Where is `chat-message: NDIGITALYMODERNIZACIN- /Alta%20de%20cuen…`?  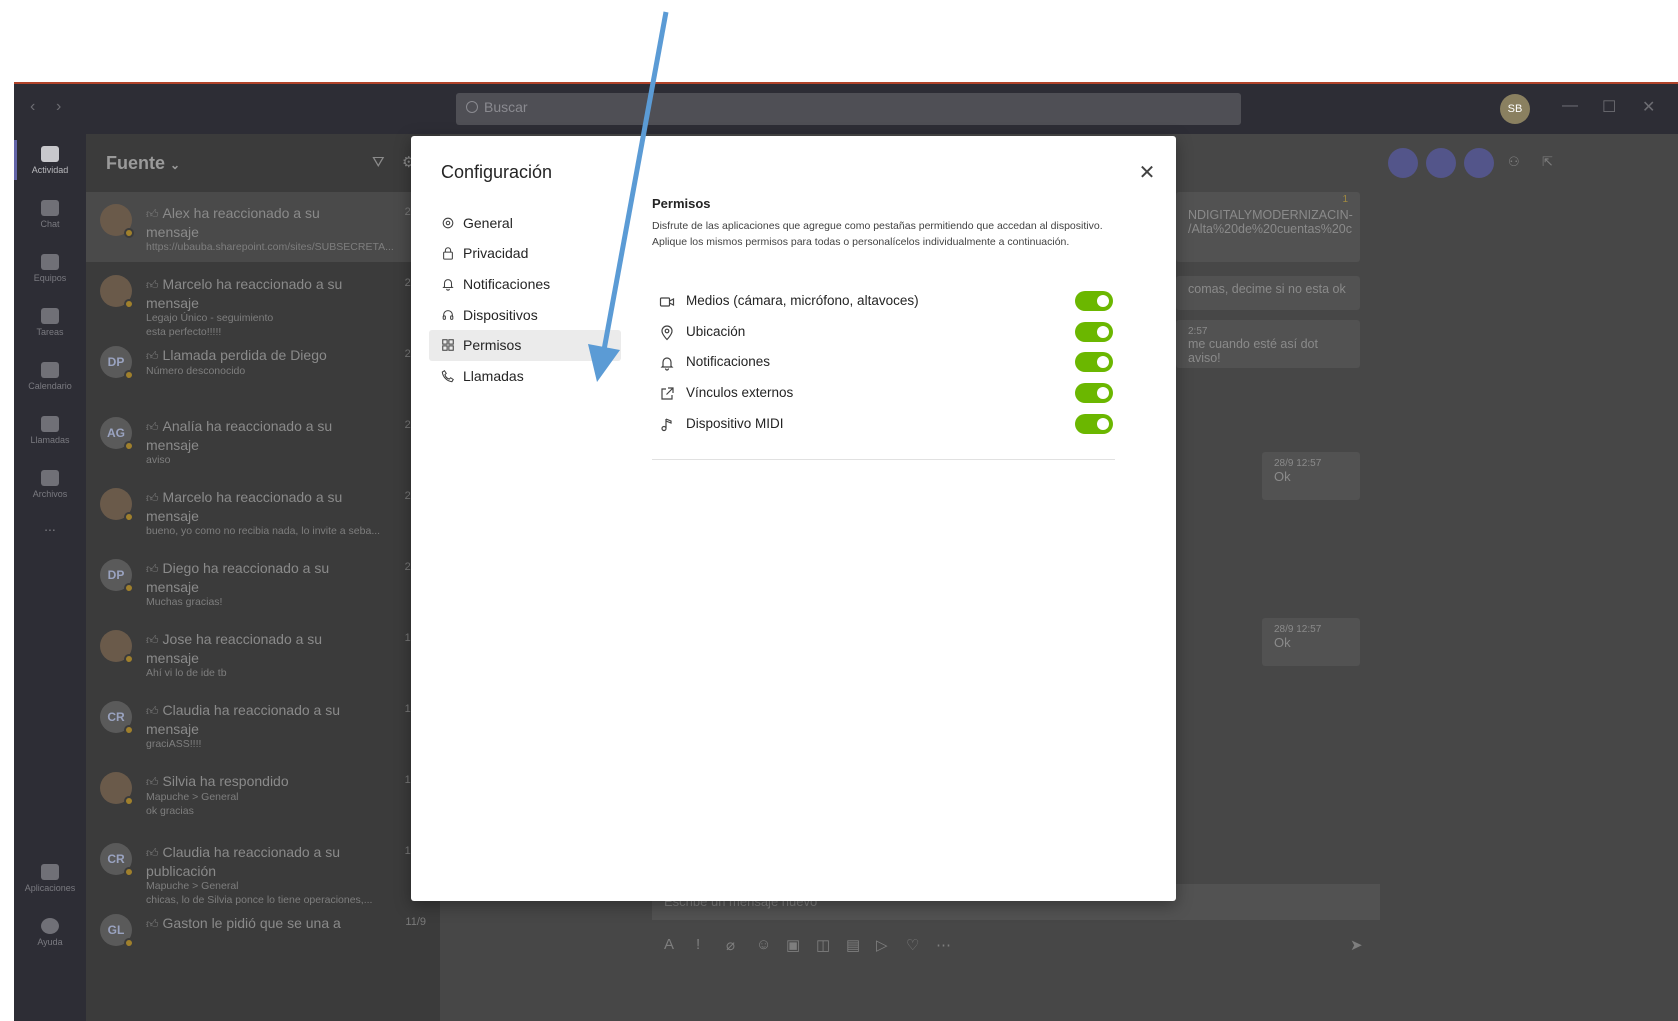 chat-message: NDIGITALYMODERNIZACIN- /Alta%20de%20cuen… is located at coordinates (1268, 227).